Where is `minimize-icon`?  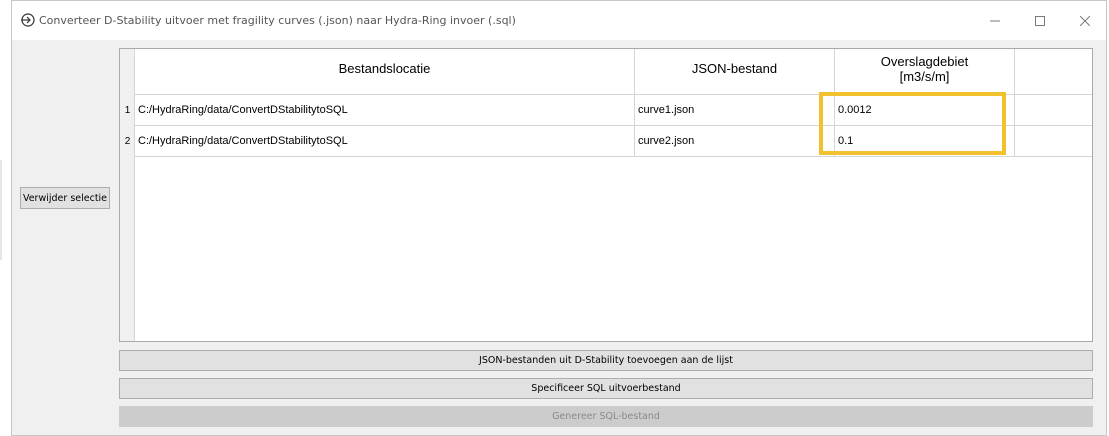 minimize-icon is located at coordinates (995, 20).